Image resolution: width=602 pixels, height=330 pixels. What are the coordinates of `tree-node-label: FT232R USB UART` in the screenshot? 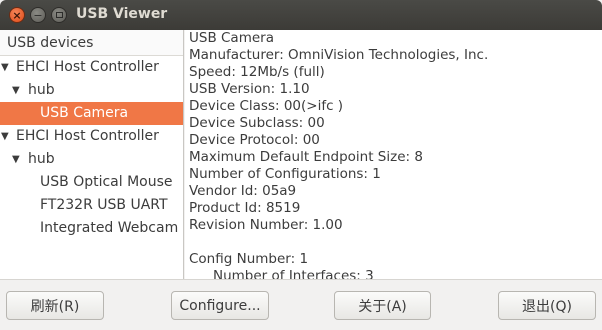 It's located at (104, 205).